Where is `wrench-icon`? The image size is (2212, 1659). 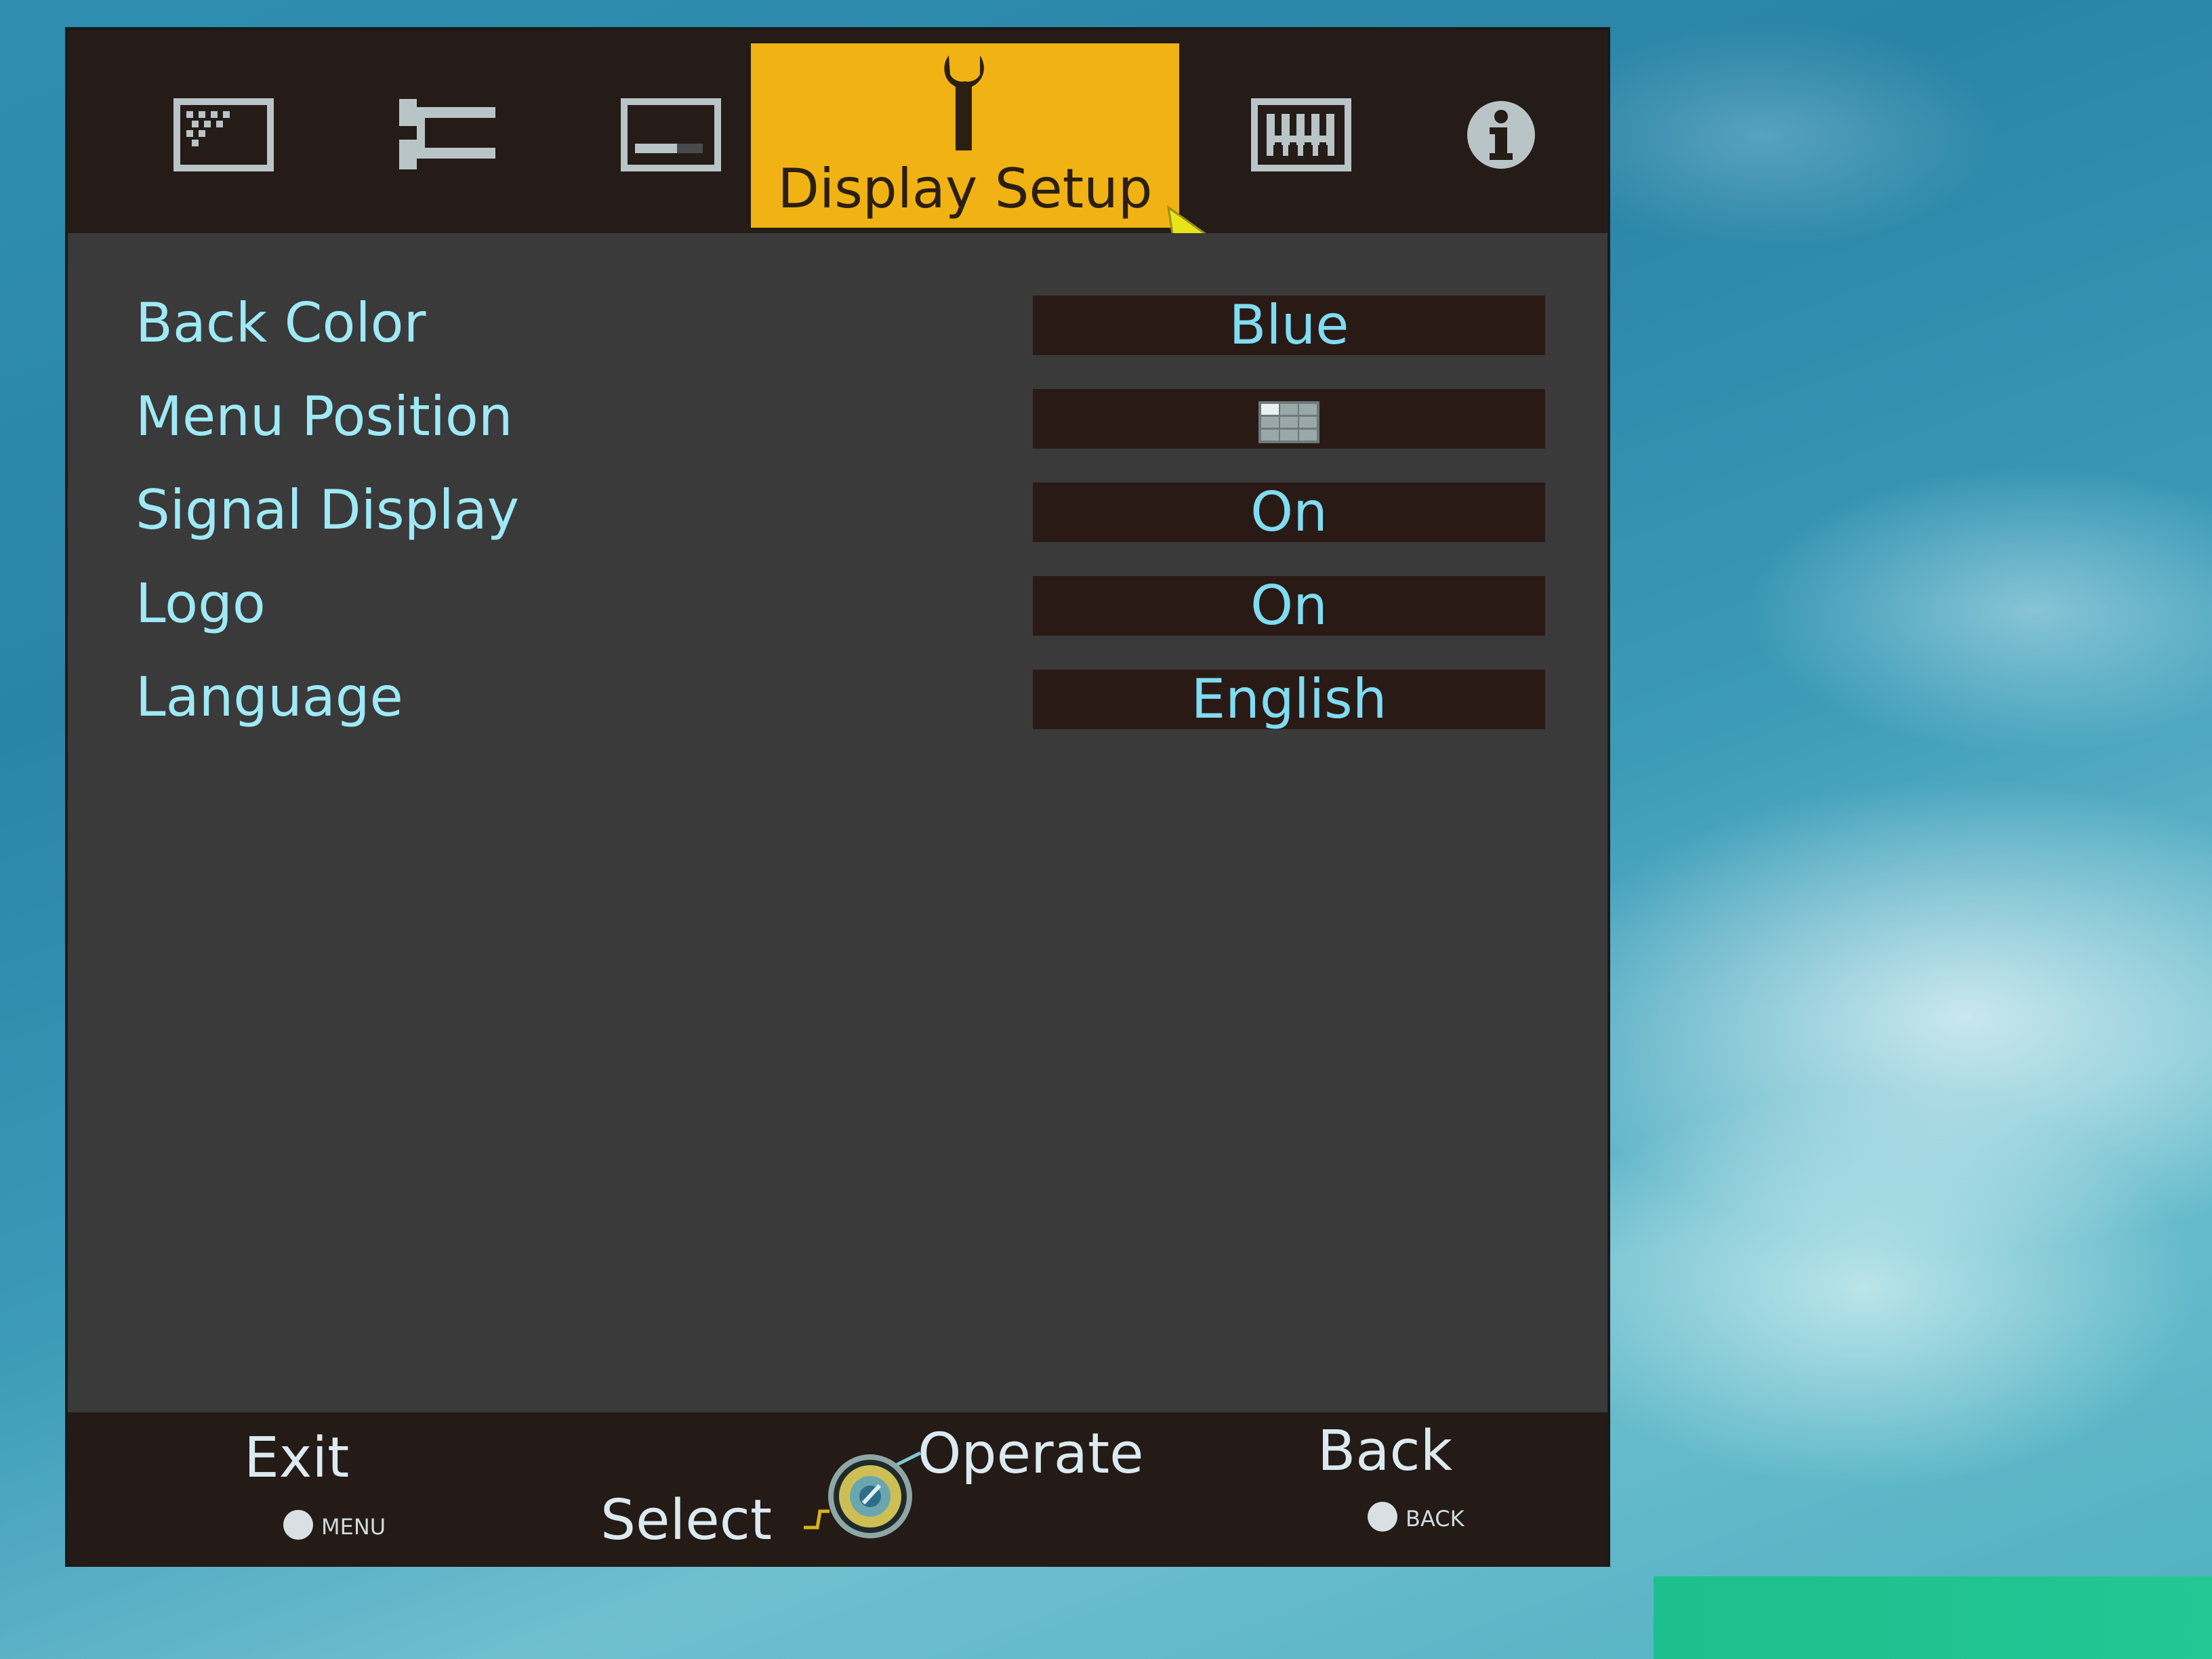
wrench-icon is located at coordinates (964, 103).